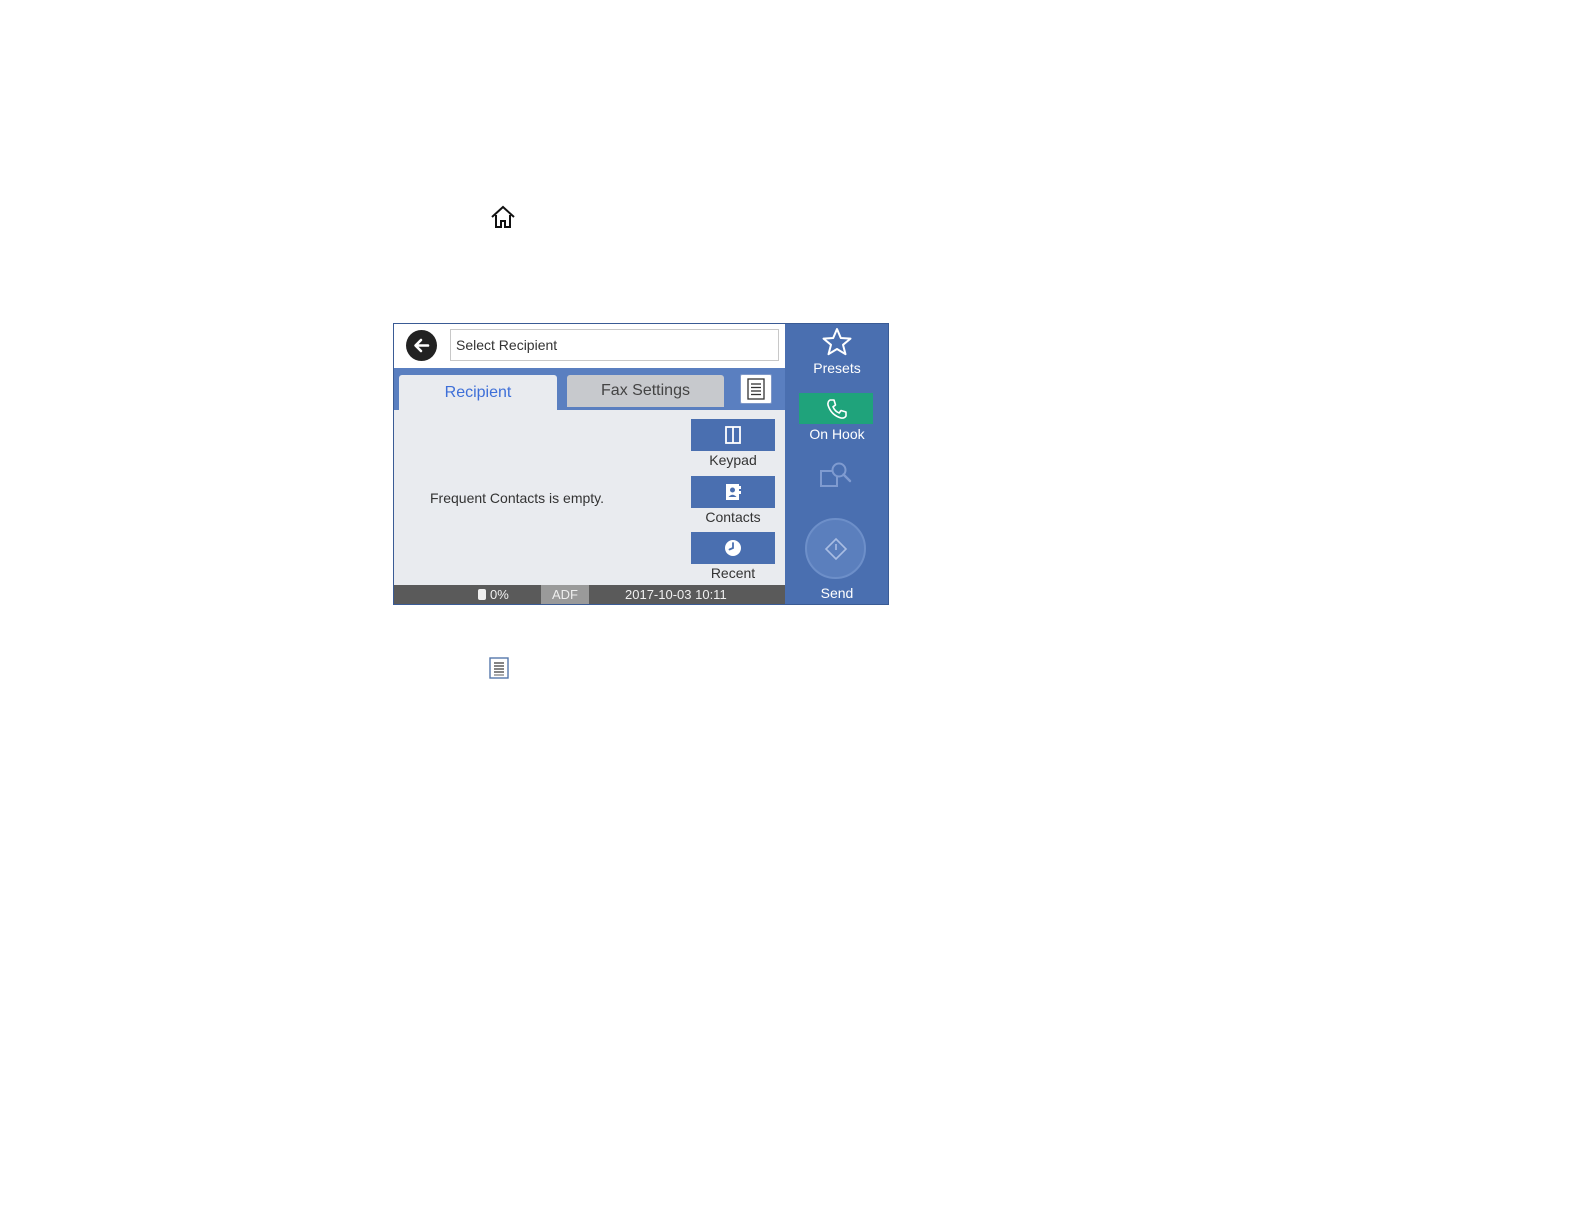 This screenshot has height=1224, width=1584. What do you see at coordinates (733, 460) in the screenshot?
I see `keypad-label: Keypad` at bounding box center [733, 460].